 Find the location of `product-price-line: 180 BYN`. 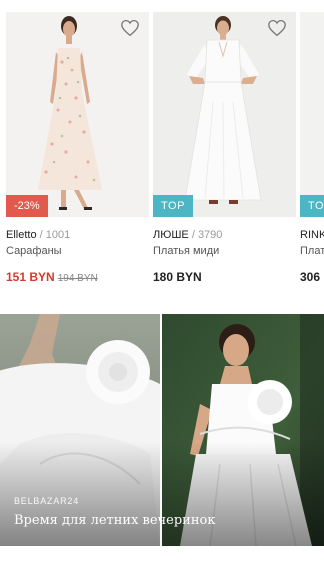

product-price-line: 180 BYN is located at coordinates (224, 277).